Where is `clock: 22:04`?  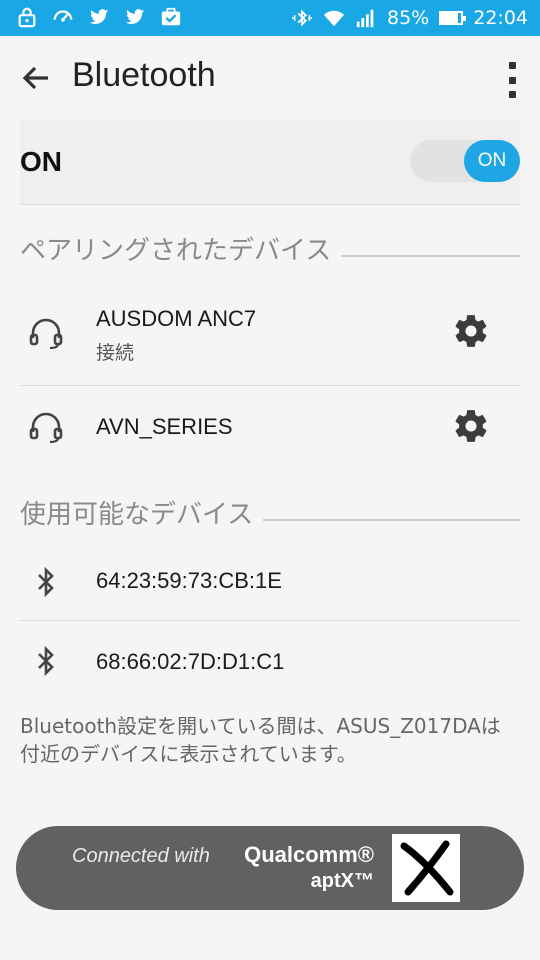
clock: 22:04 is located at coordinates (500, 18).